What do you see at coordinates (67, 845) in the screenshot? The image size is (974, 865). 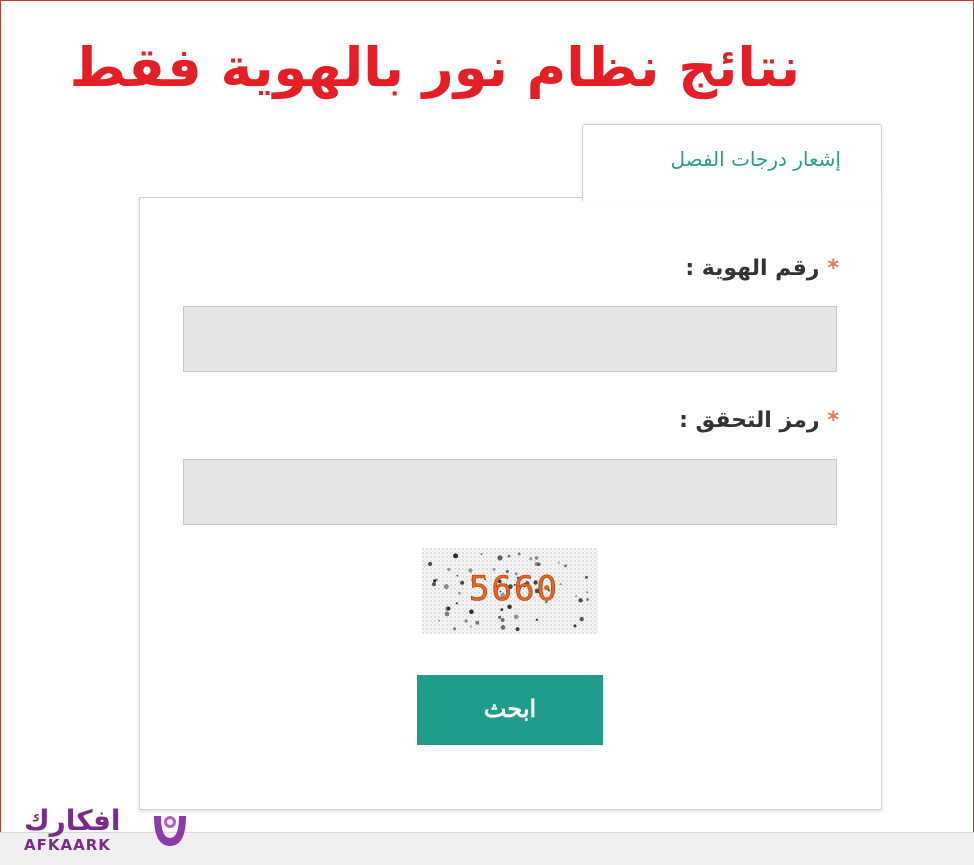 I see `logo-latin-text: AFKAARK` at bounding box center [67, 845].